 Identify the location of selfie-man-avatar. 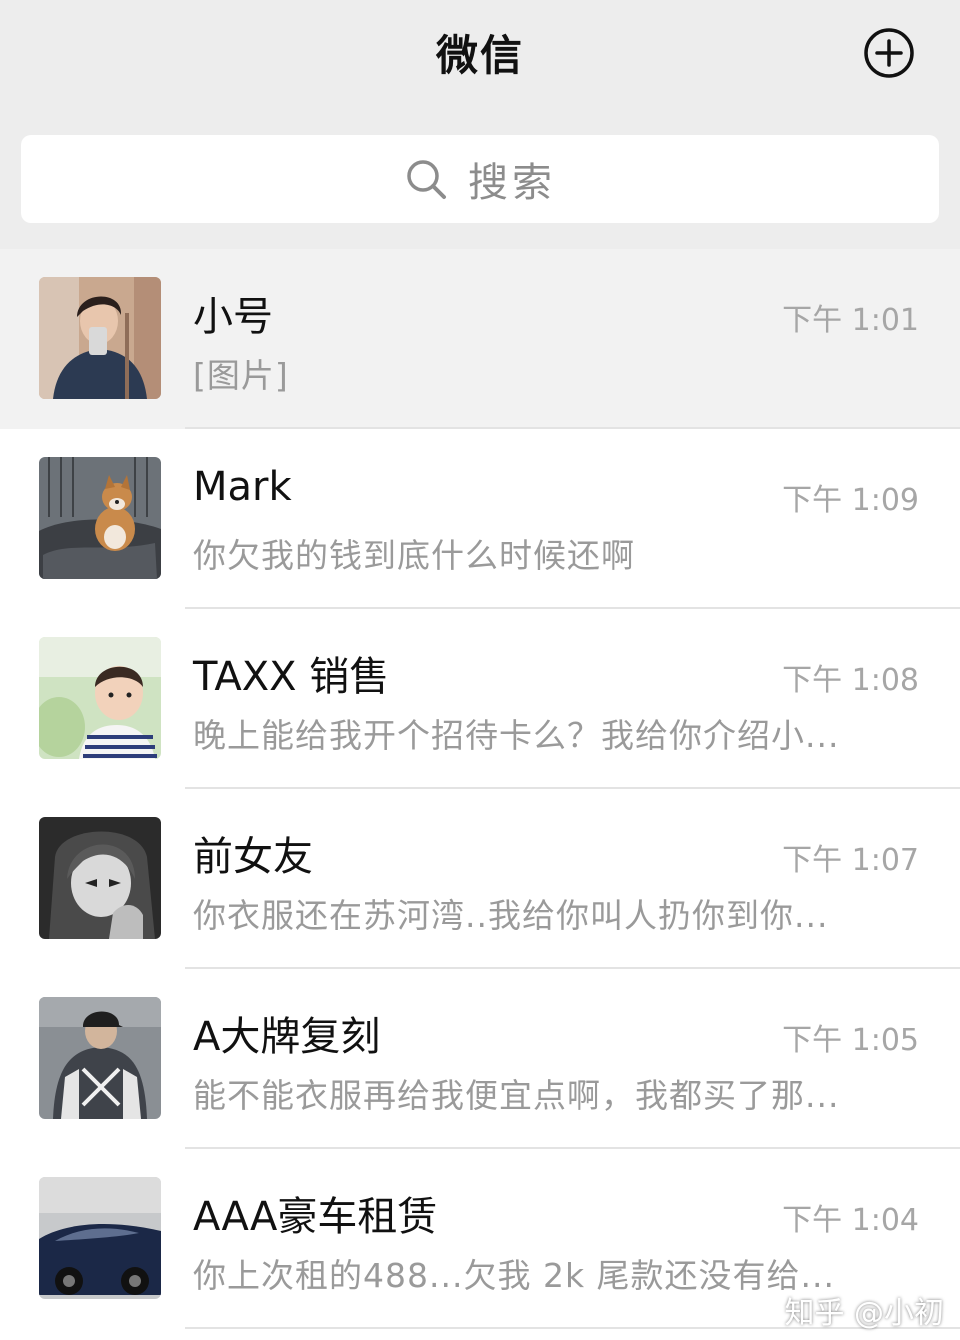
(100, 338).